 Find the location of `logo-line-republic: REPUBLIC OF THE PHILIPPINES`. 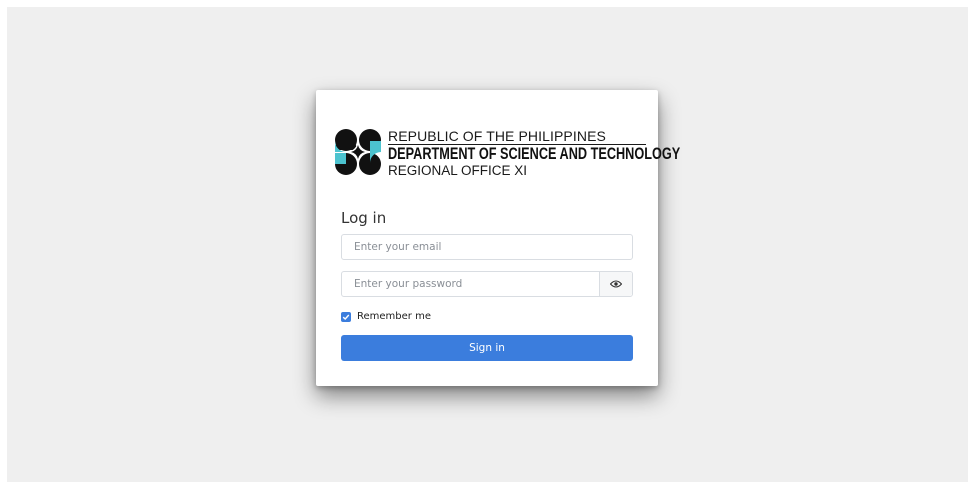

logo-line-republic: REPUBLIC OF THE PHILIPPINES is located at coordinates (517, 137).